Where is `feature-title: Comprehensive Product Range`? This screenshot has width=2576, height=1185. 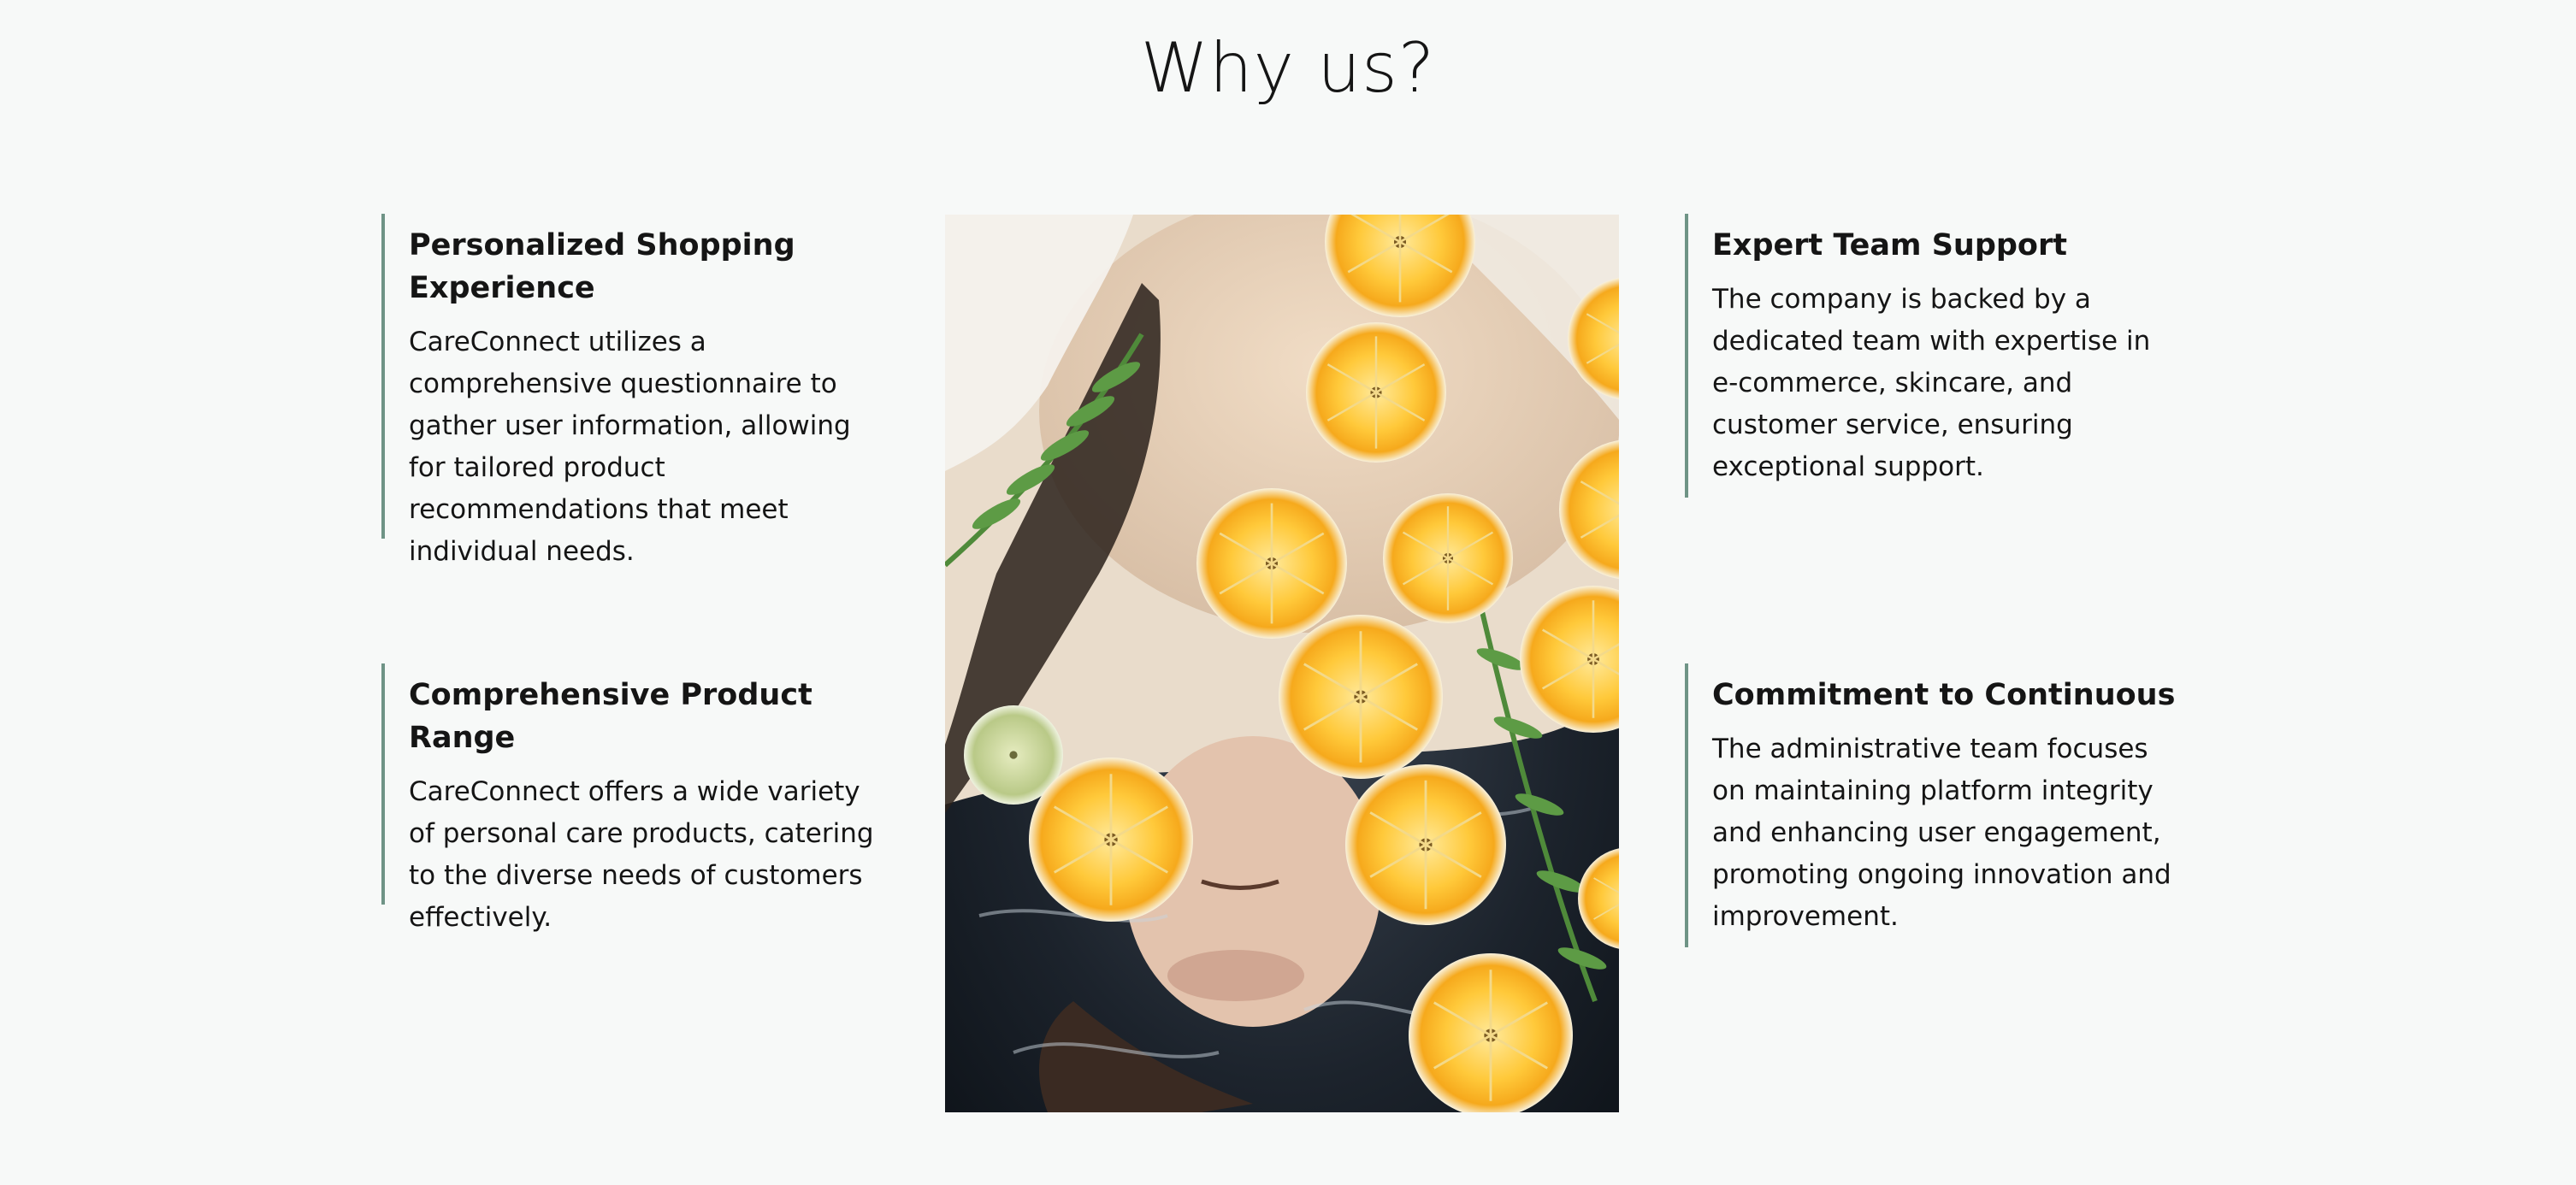 feature-title: Comprehensive Product Range is located at coordinates (610, 716).